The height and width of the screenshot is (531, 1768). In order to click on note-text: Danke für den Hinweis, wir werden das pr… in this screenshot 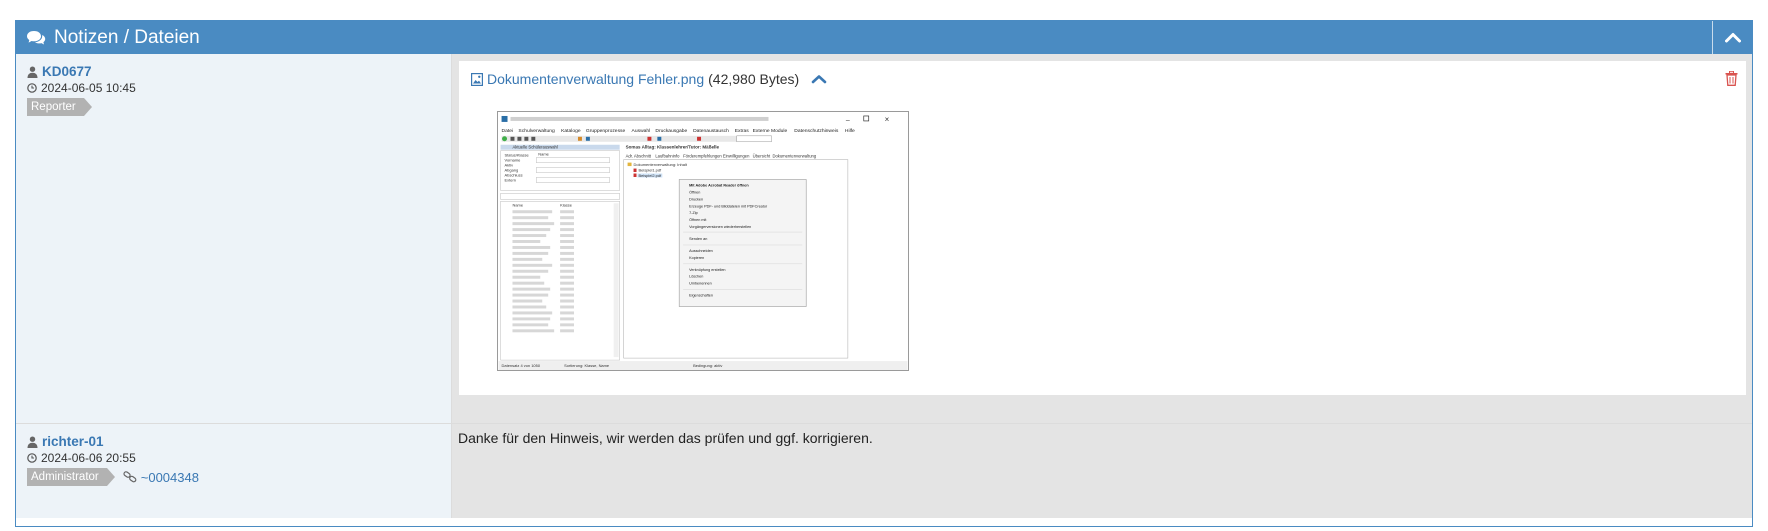, I will do `click(665, 438)`.